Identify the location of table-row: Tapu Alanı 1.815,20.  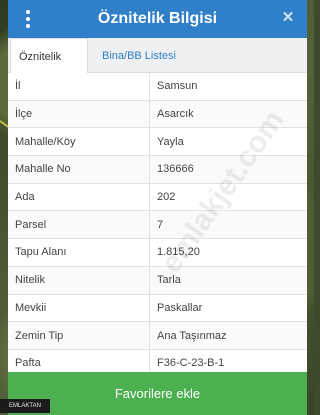
(157, 253).